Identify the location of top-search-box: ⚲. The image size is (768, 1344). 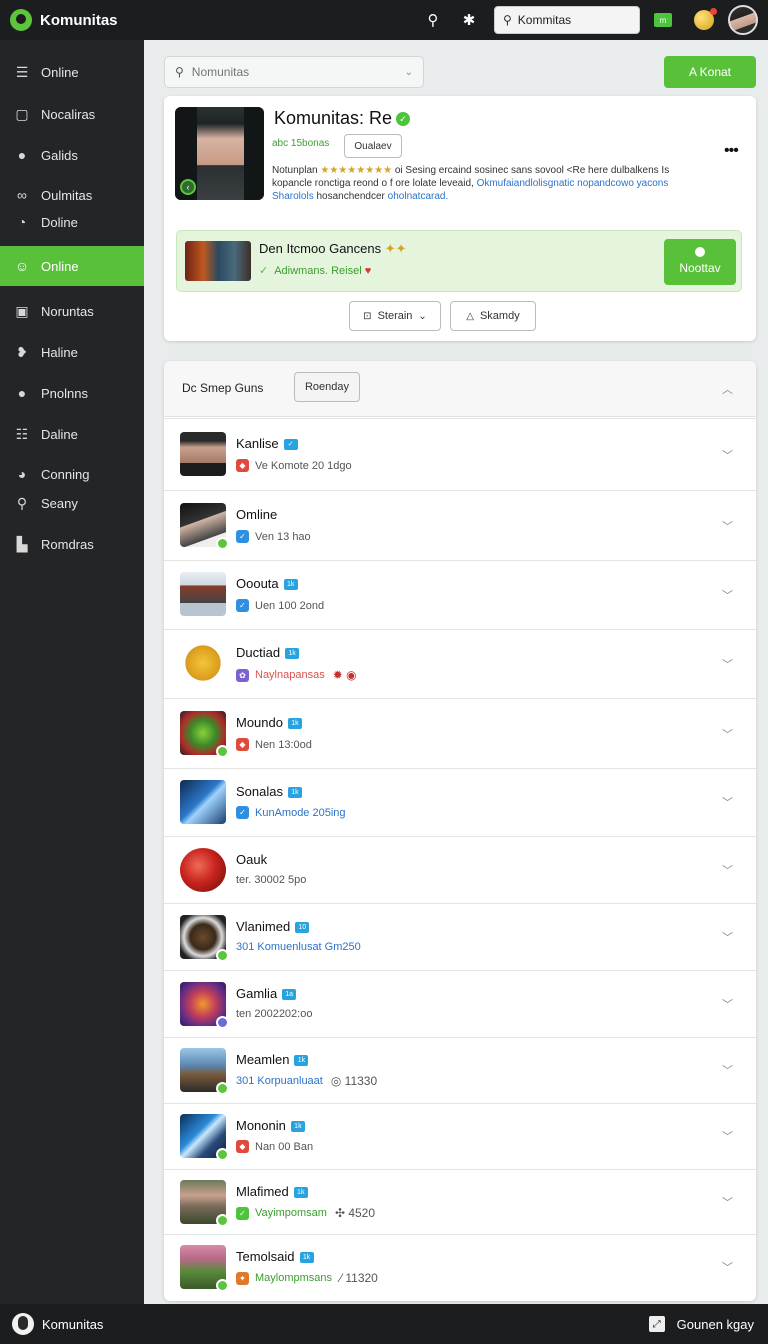
(567, 20).